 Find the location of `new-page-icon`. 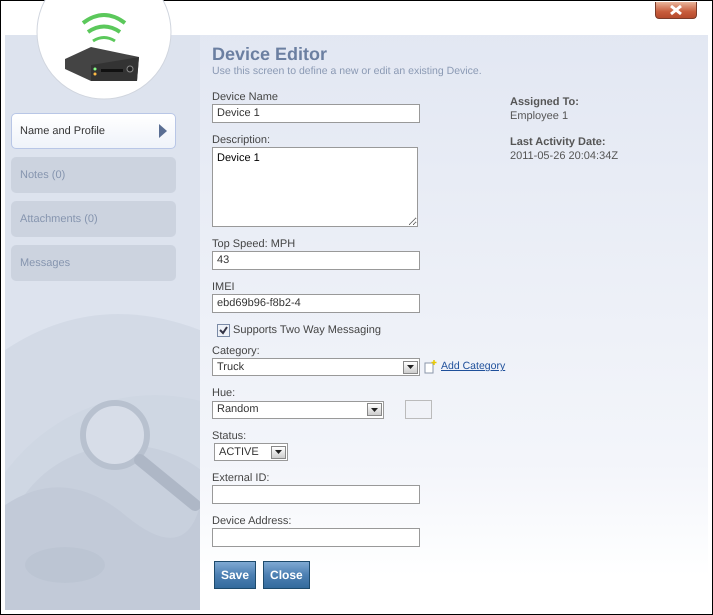

new-page-icon is located at coordinates (430, 367).